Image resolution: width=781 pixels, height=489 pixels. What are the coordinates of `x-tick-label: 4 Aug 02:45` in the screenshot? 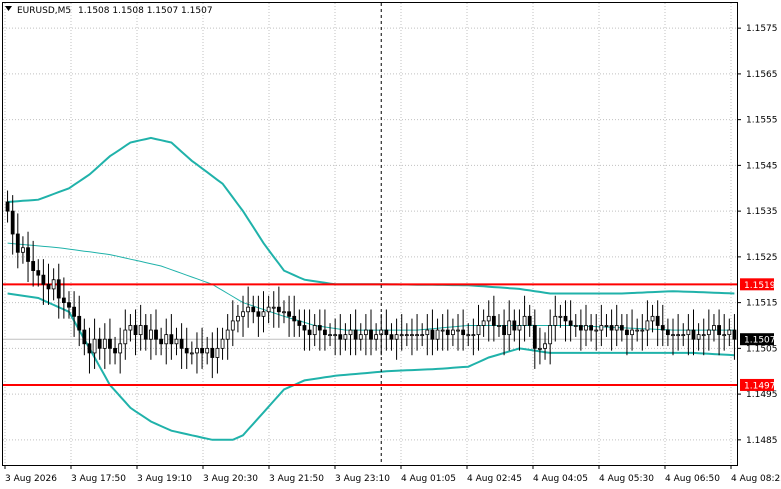 It's located at (494, 479).